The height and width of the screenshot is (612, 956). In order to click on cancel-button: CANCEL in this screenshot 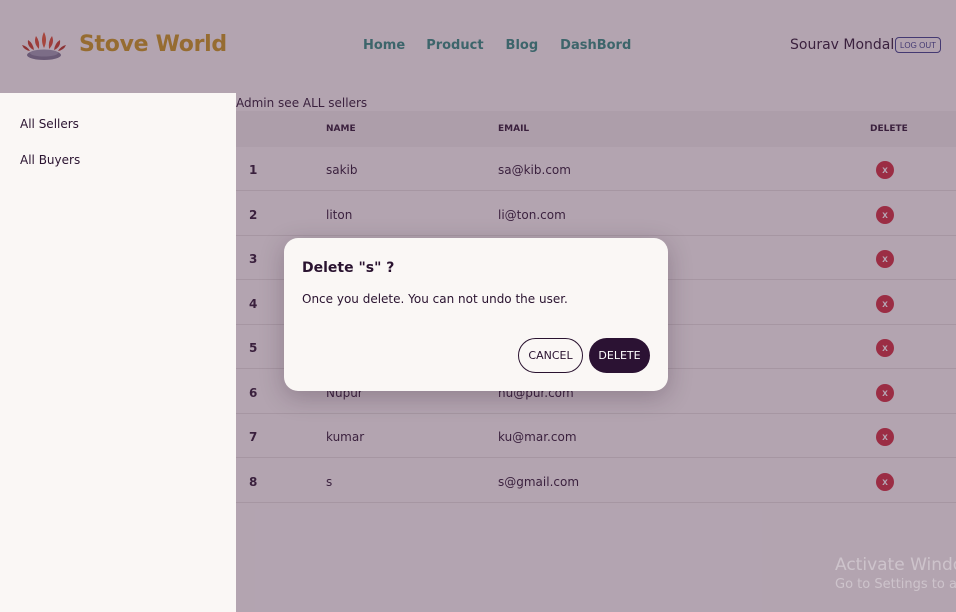, I will do `click(550, 355)`.